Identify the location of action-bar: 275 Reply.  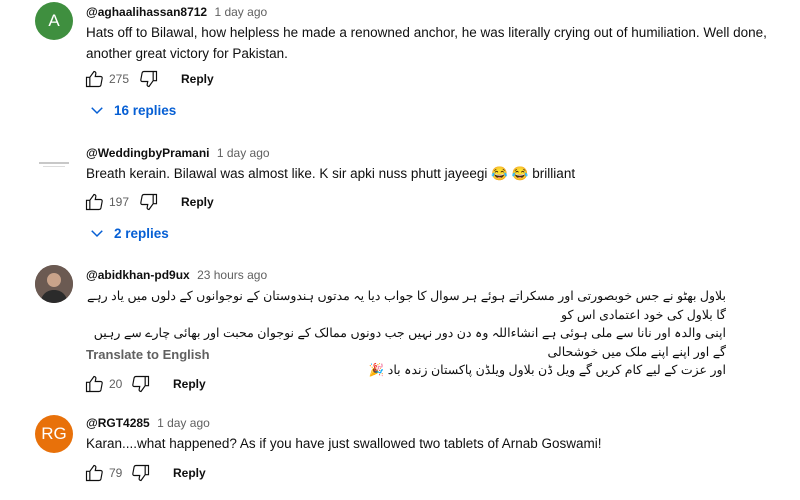
(149, 79).